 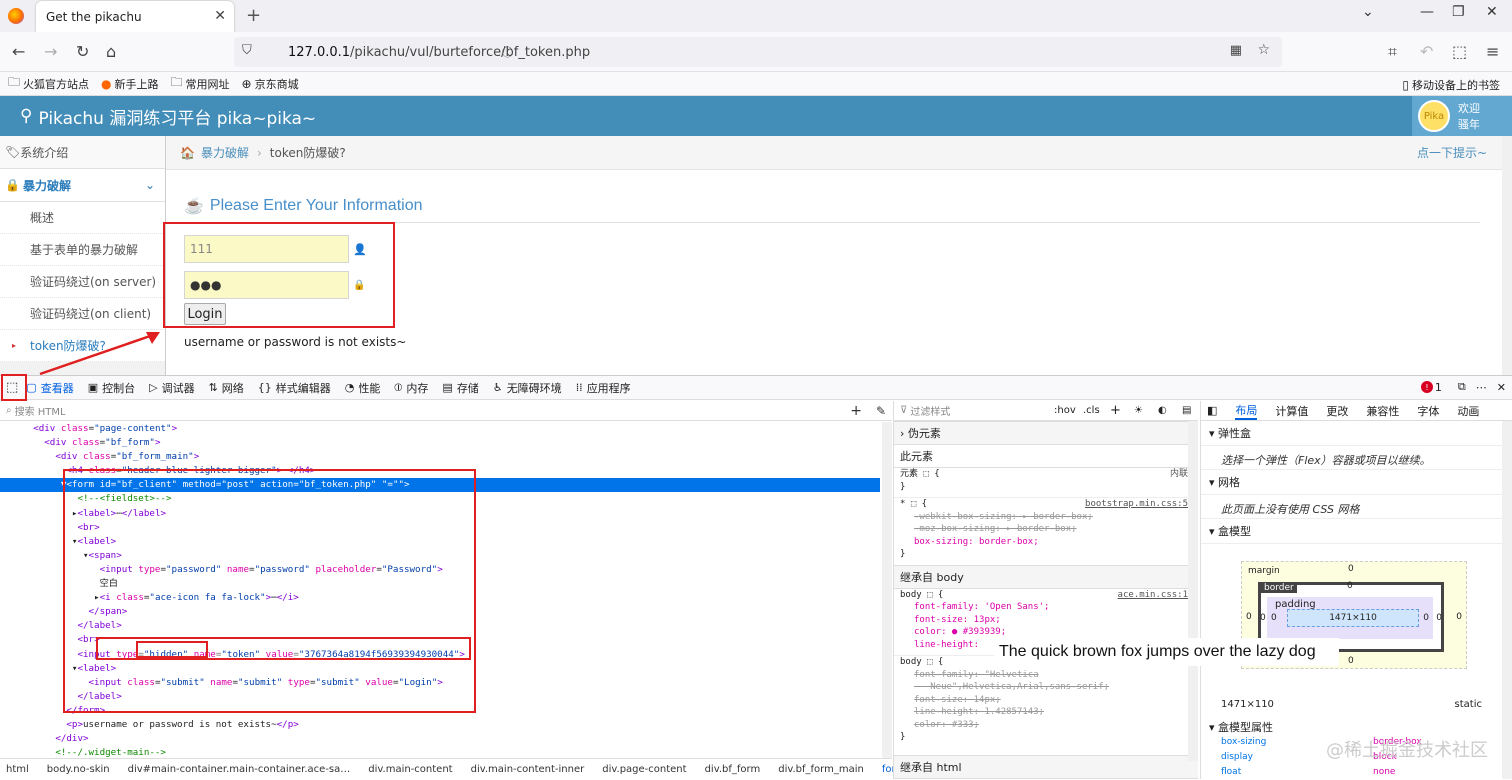 What do you see at coordinates (887, 590) in the screenshot?
I see `markup-scrollbar` at bounding box center [887, 590].